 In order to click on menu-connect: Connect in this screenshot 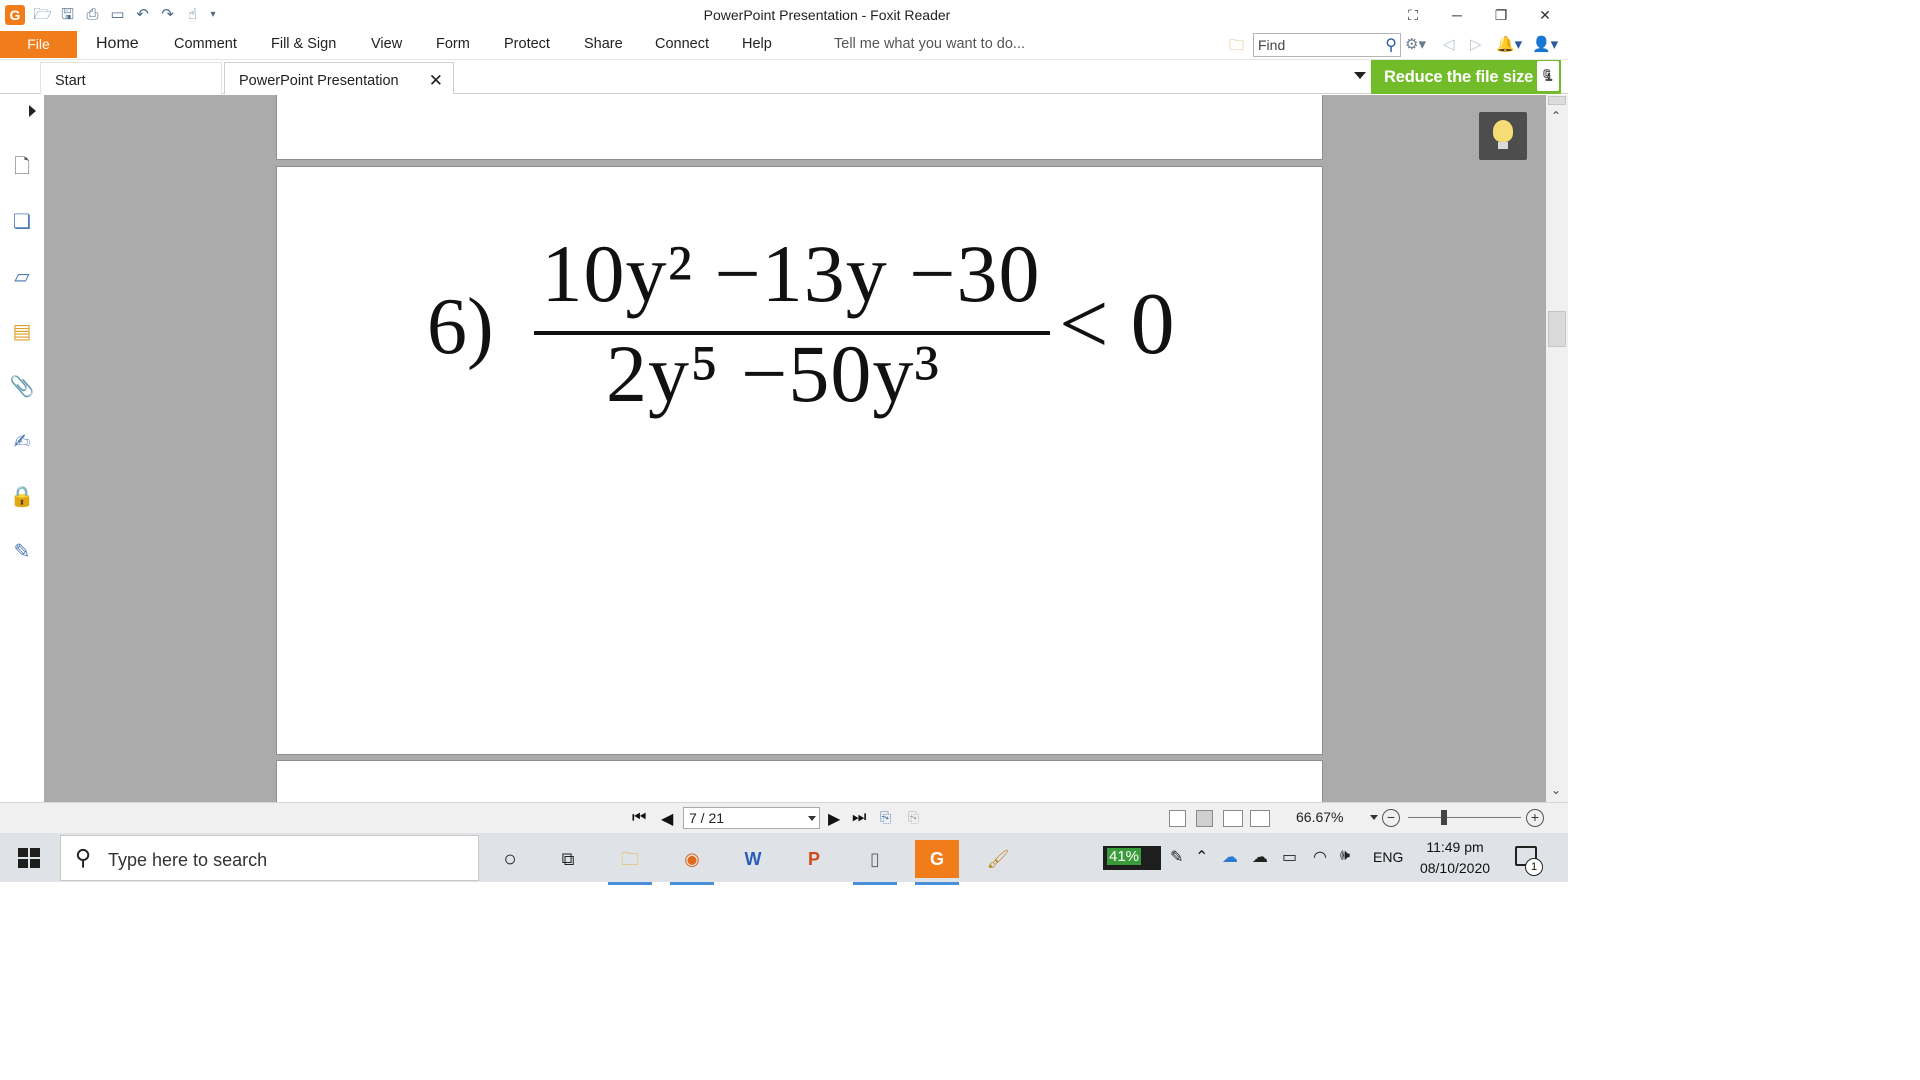, I will do `click(682, 44)`.